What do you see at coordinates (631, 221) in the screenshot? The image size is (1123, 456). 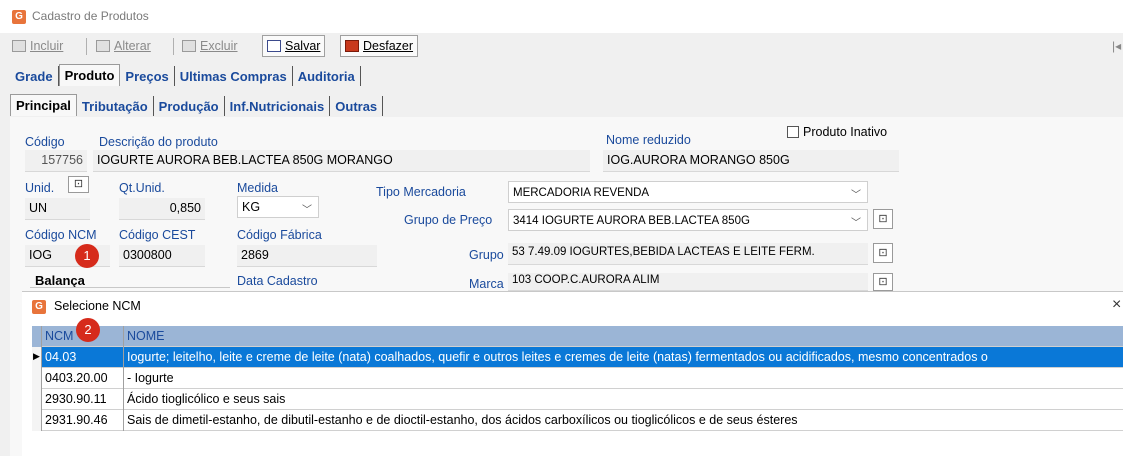 I see `grupo-preco-value: 3414 IOGURTE AURORA BEB.LACTEA 850G` at bounding box center [631, 221].